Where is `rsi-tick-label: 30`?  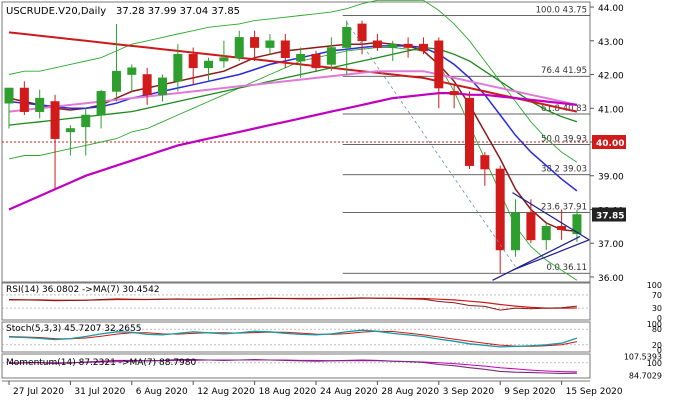 rsi-tick-label: 30 is located at coordinates (657, 308).